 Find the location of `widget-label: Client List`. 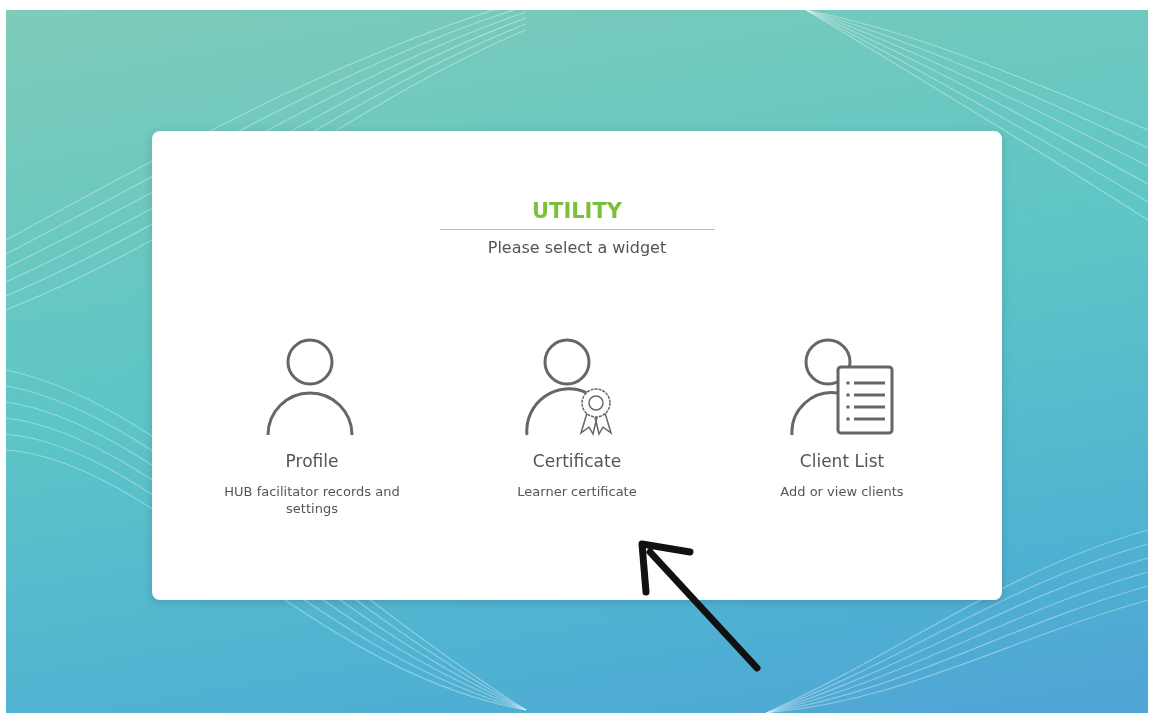

widget-label: Client List is located at coordinates (842, 461).